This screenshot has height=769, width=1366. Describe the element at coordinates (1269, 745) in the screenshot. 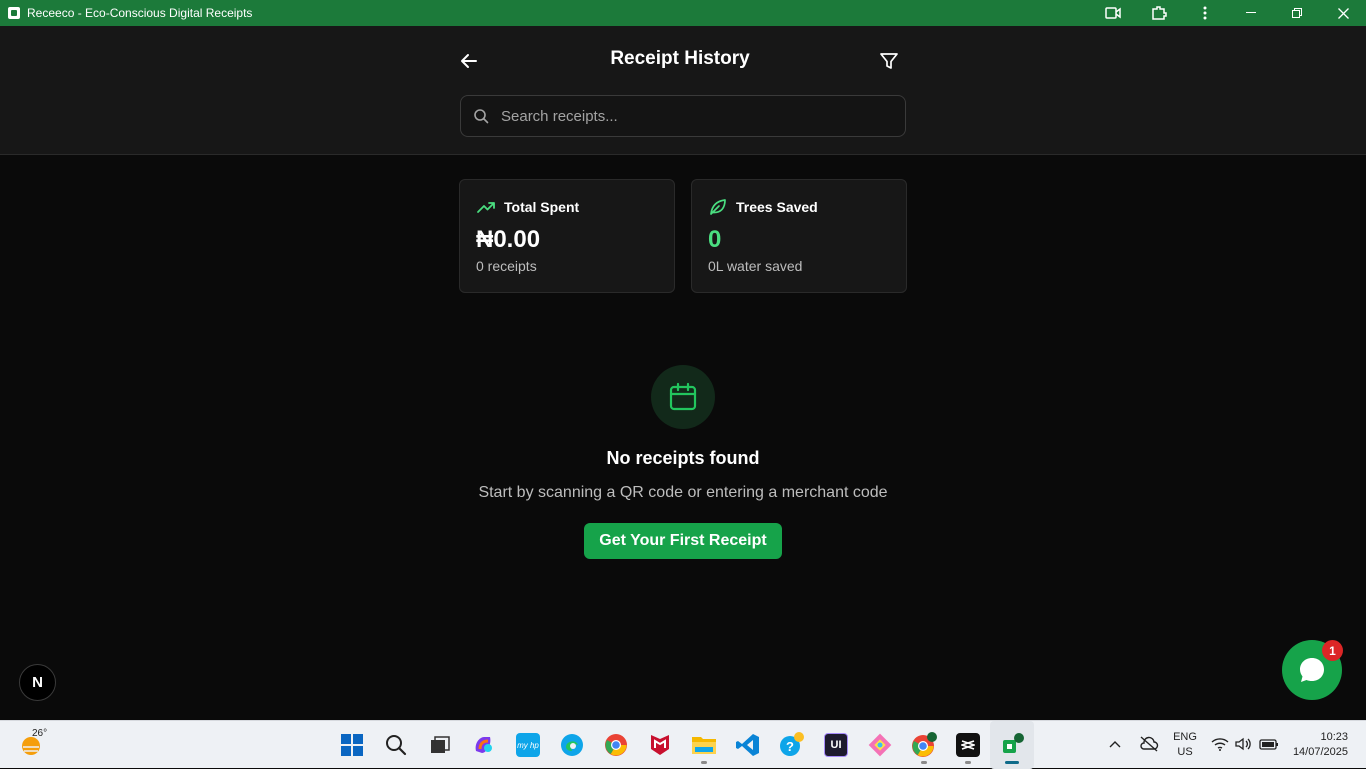

I see `battery-icon` at that location.